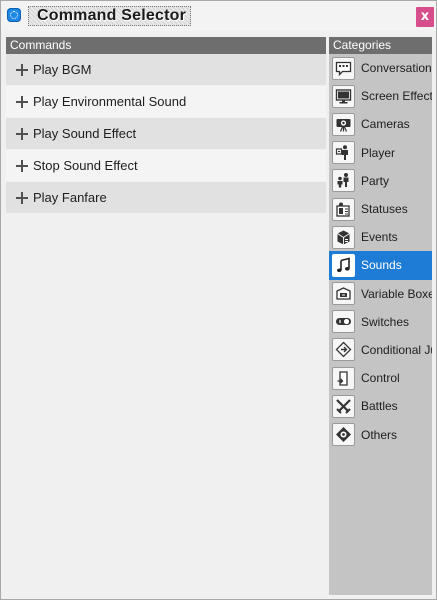 This screenshot has width=437, height=600. I want to click on command-item-play-environmental-sound: Play Environmental Sound, so click(166, 101).